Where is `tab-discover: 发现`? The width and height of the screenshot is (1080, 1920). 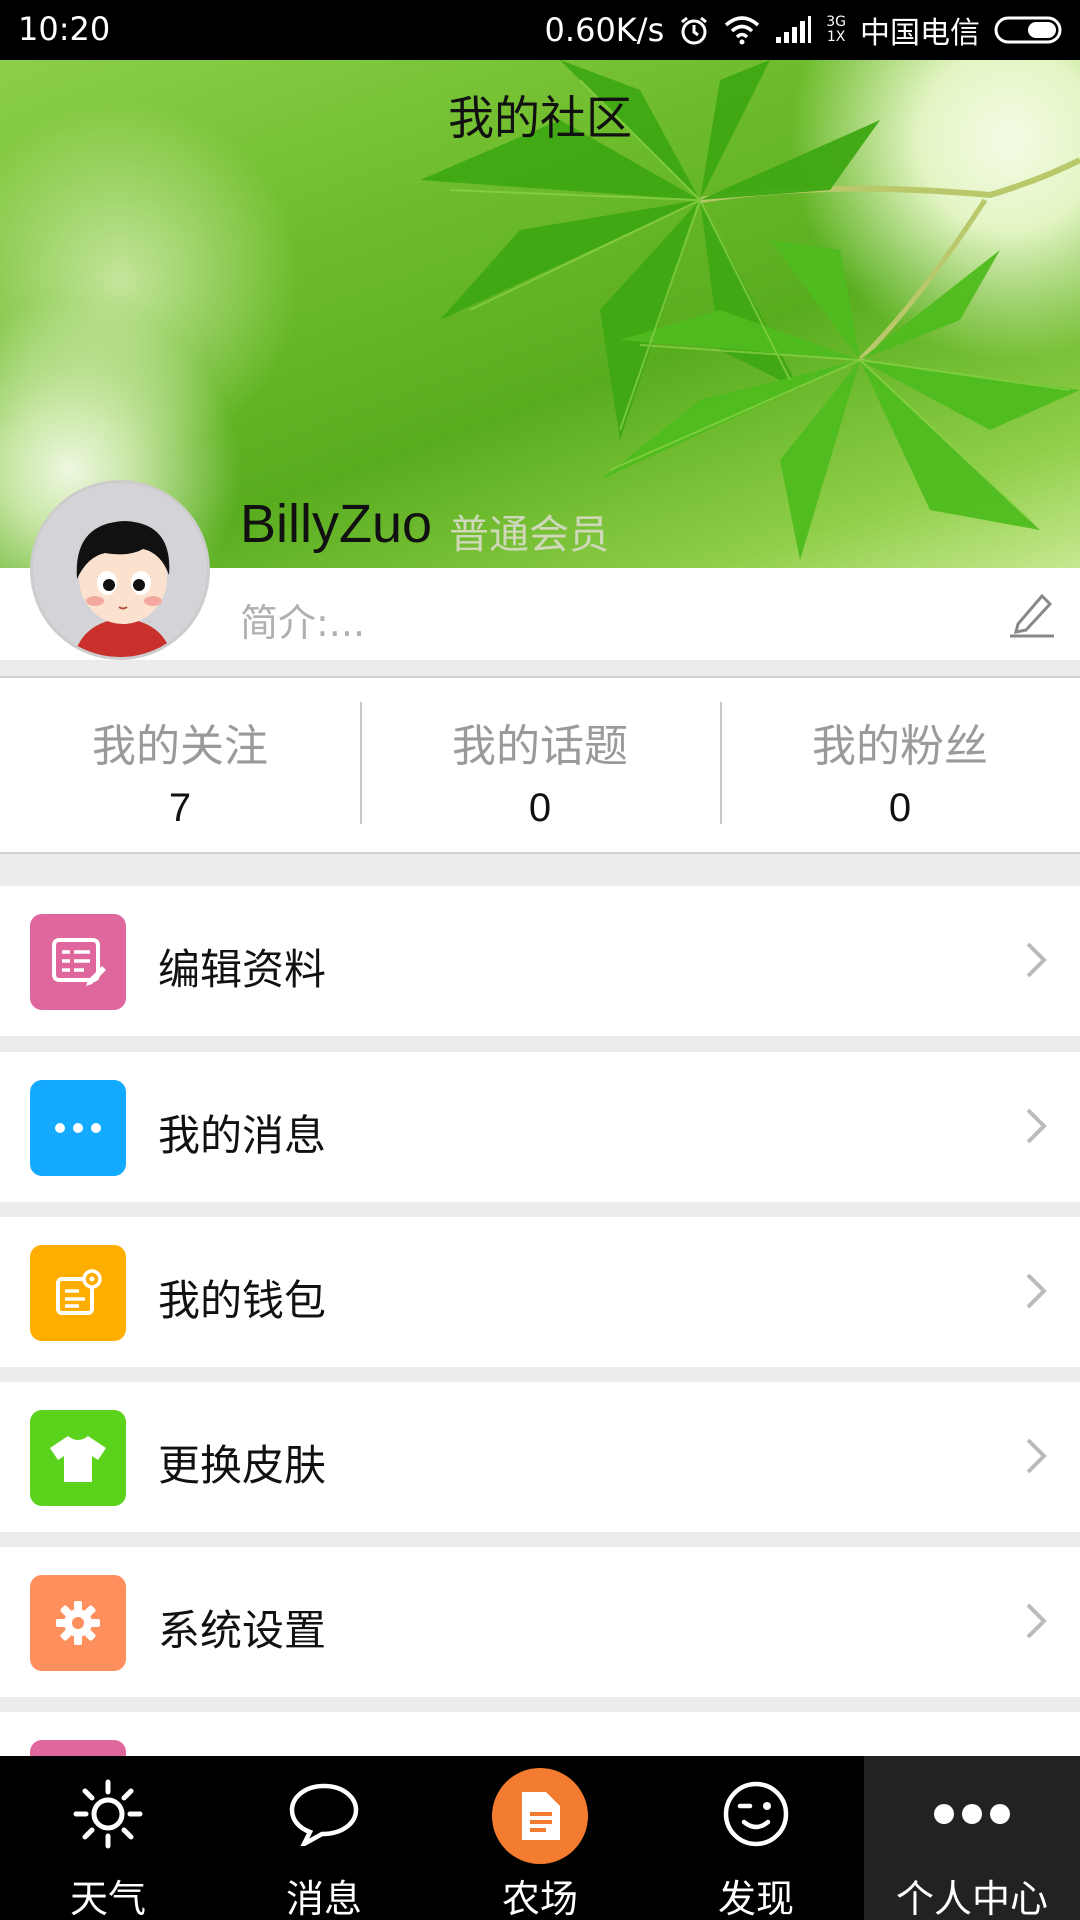 tab-discover: 发现 is located at coordinates (756, 1838).